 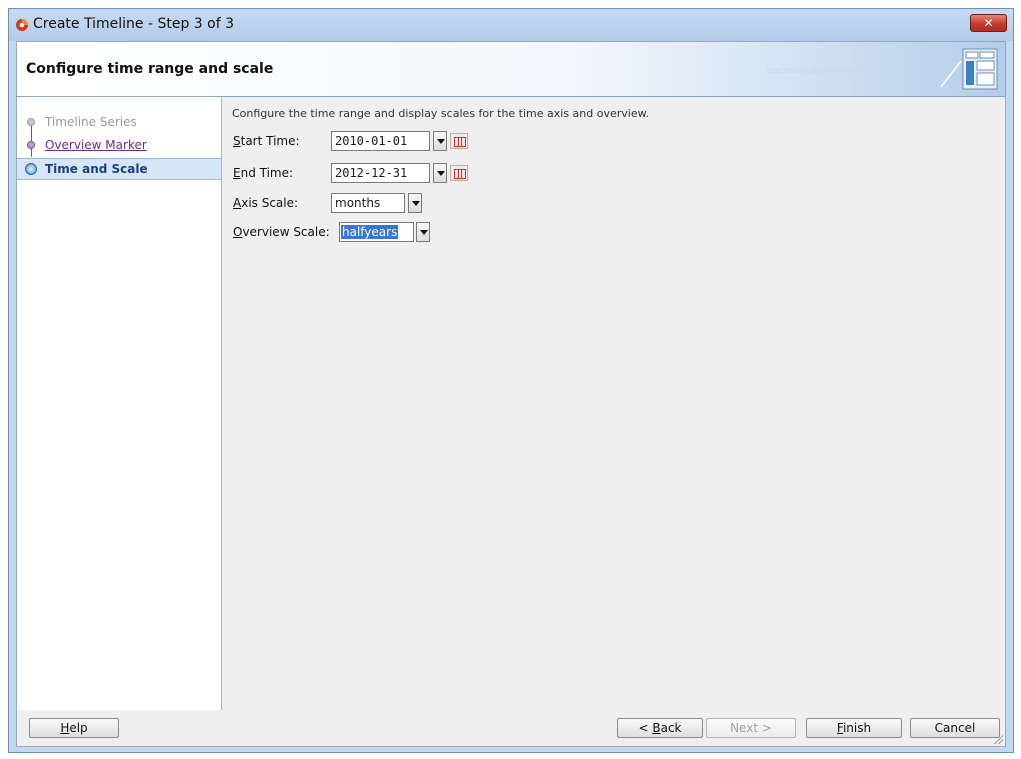 I want to click on selected-text: halfyears, so click(x=370, y=232).